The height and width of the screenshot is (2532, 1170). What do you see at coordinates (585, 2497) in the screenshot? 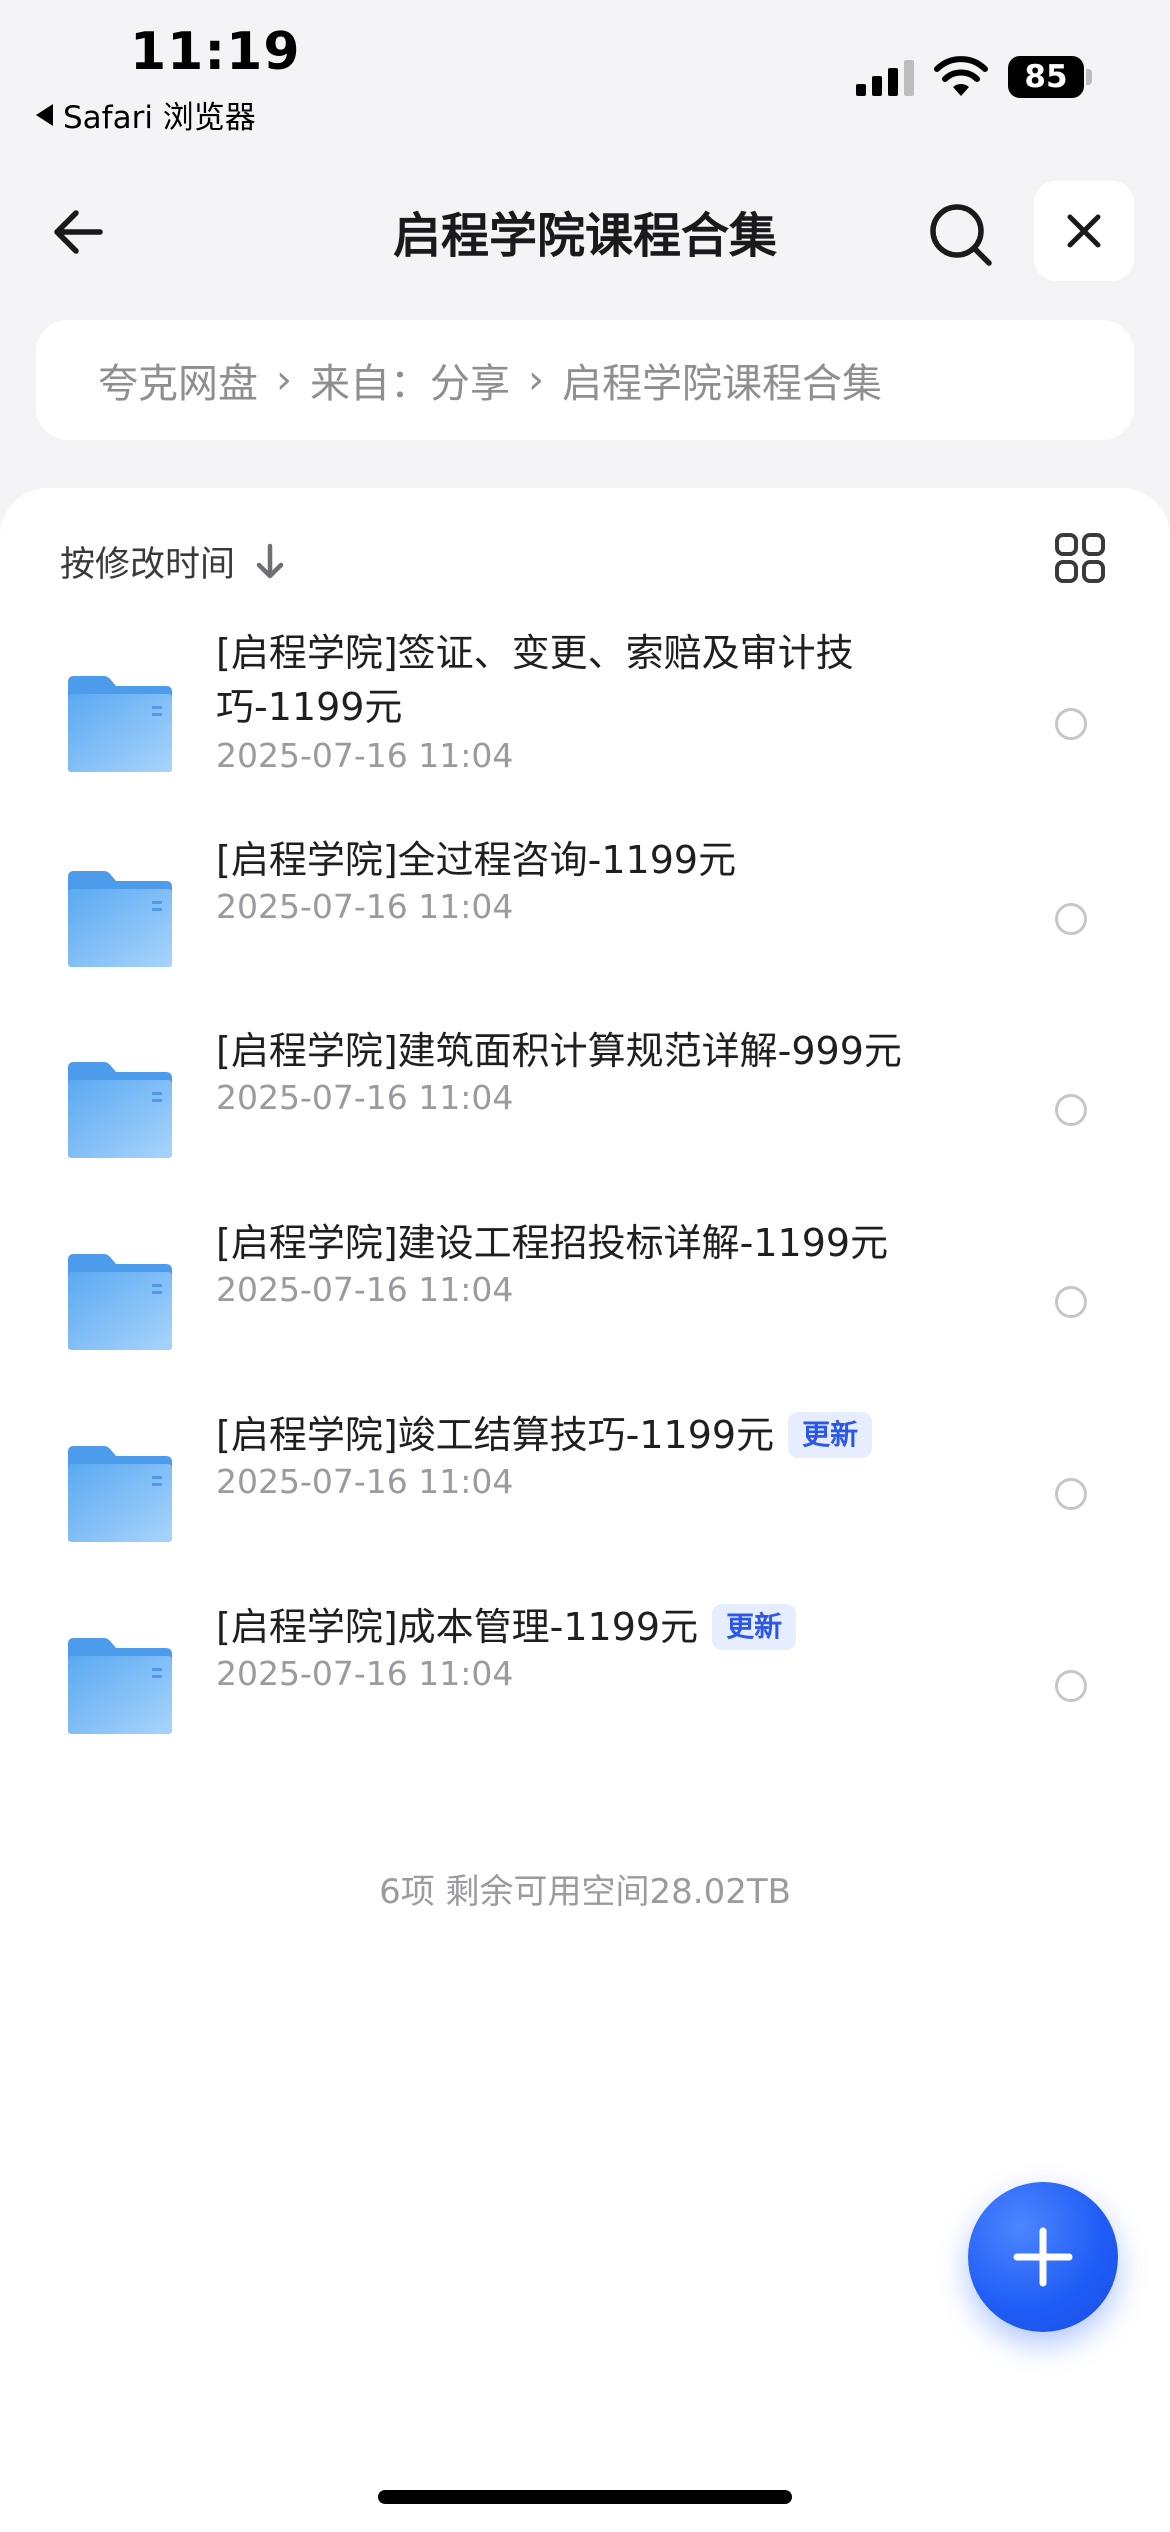
I see `home-indicator` at bounding box center [585, 2497].